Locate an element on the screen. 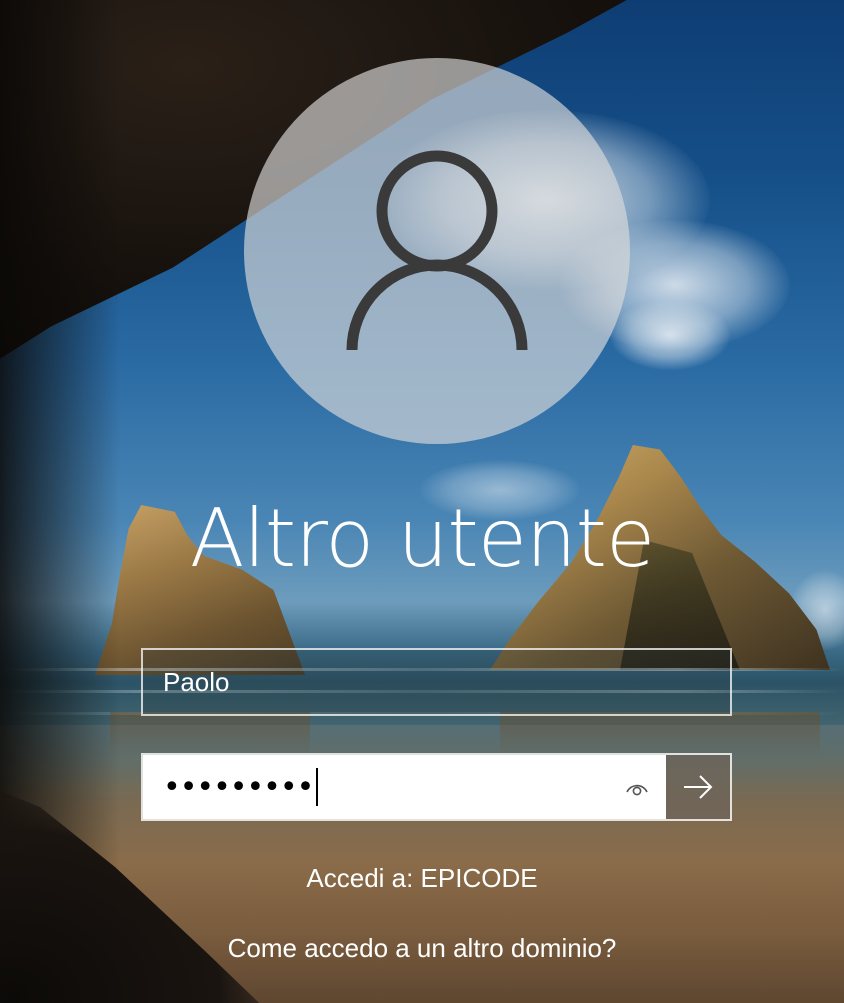  user-silhouette-icon is located at coordinates (437, 250).